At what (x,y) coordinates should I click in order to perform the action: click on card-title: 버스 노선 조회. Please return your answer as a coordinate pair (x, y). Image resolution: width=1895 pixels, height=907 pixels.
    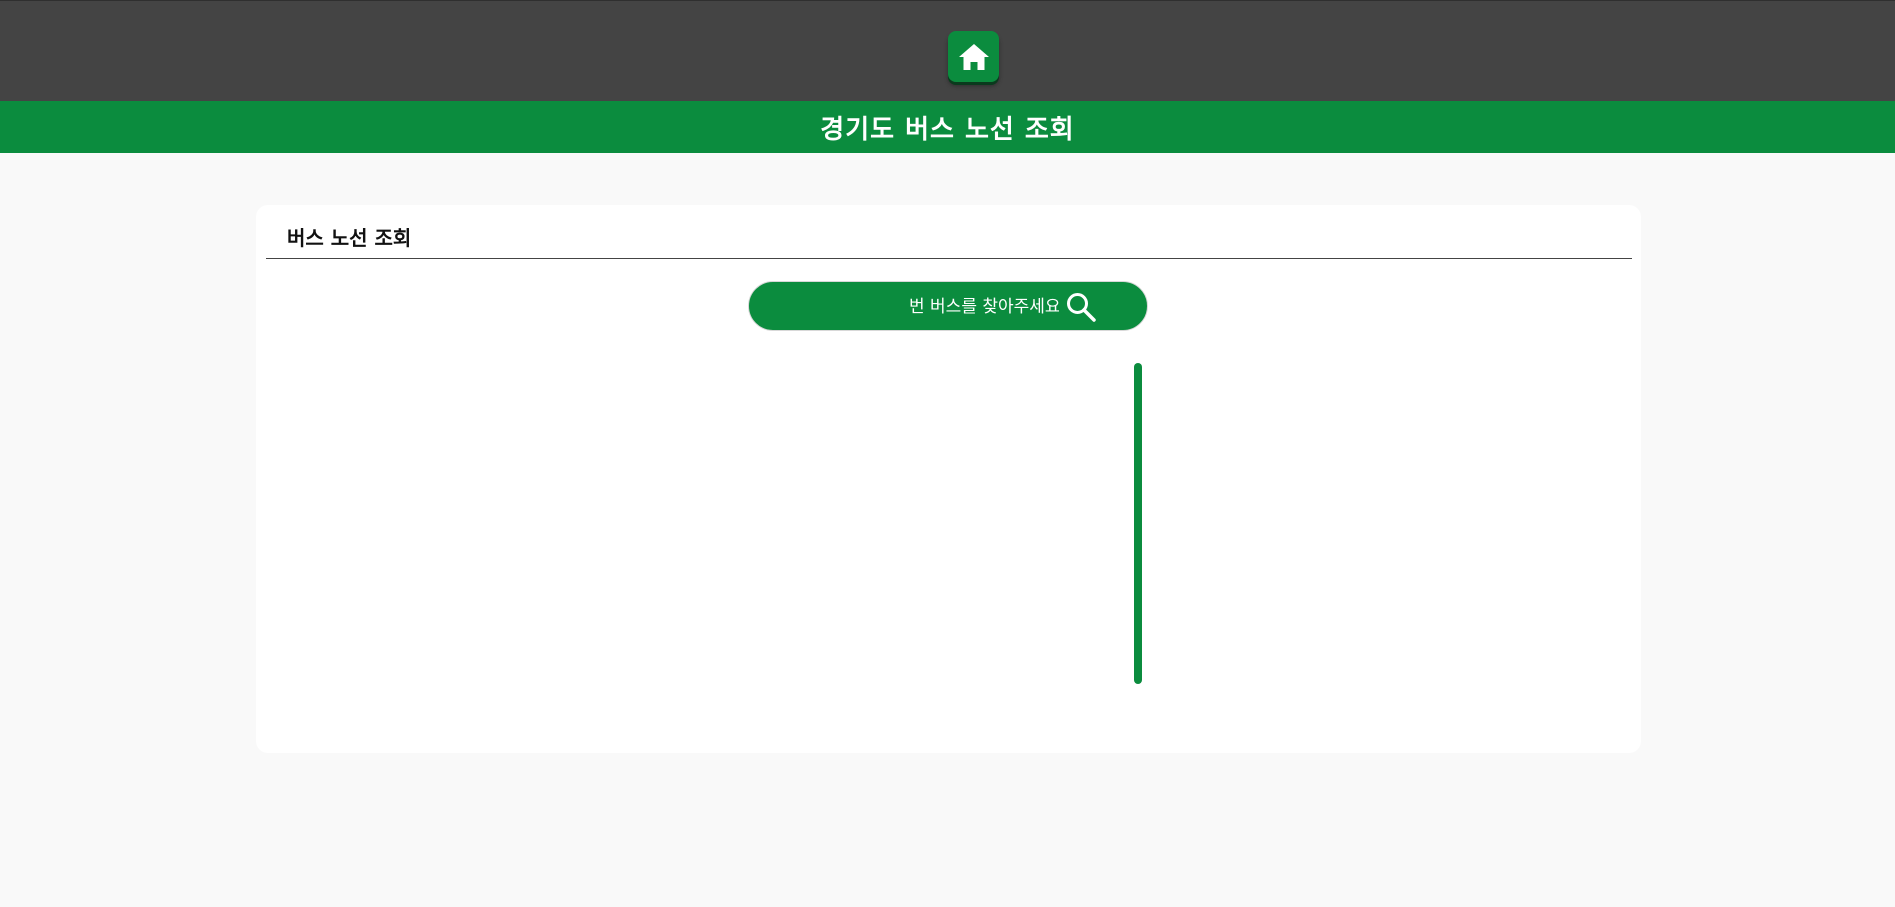
    Looking at the image, I should click on (349, 238).